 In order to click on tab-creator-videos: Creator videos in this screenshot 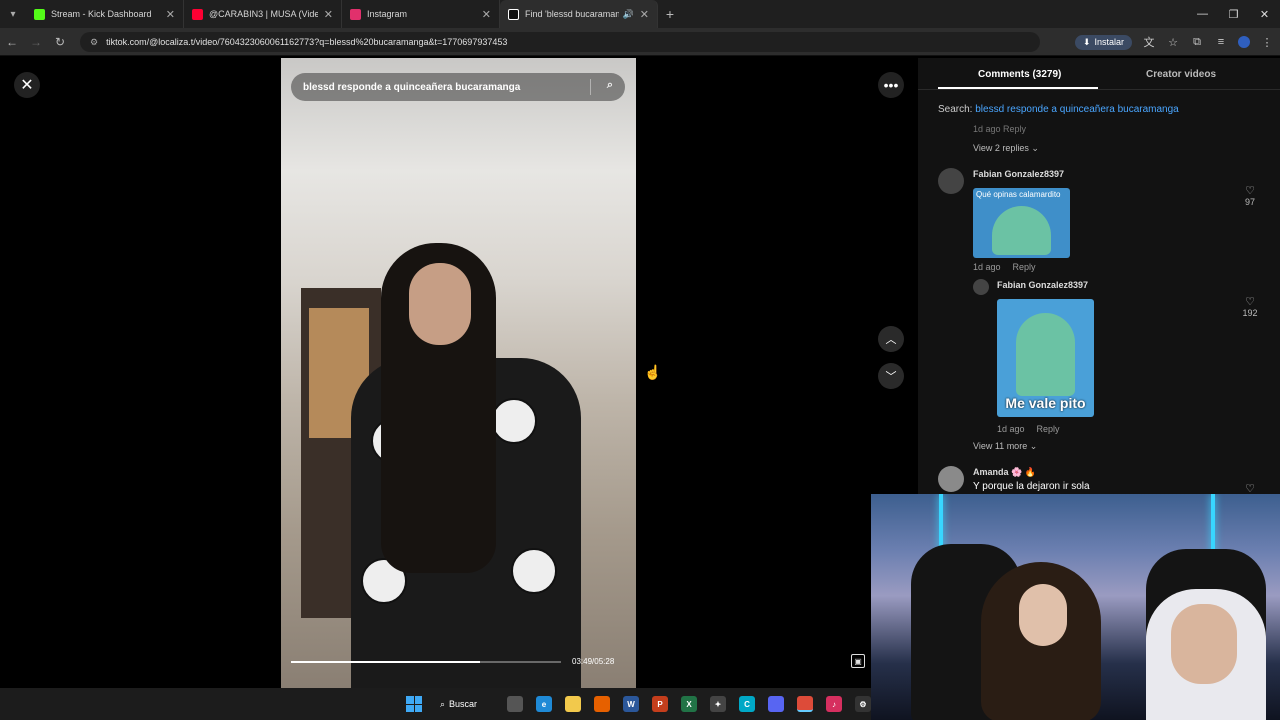, I will do `click(1181, 74)`.